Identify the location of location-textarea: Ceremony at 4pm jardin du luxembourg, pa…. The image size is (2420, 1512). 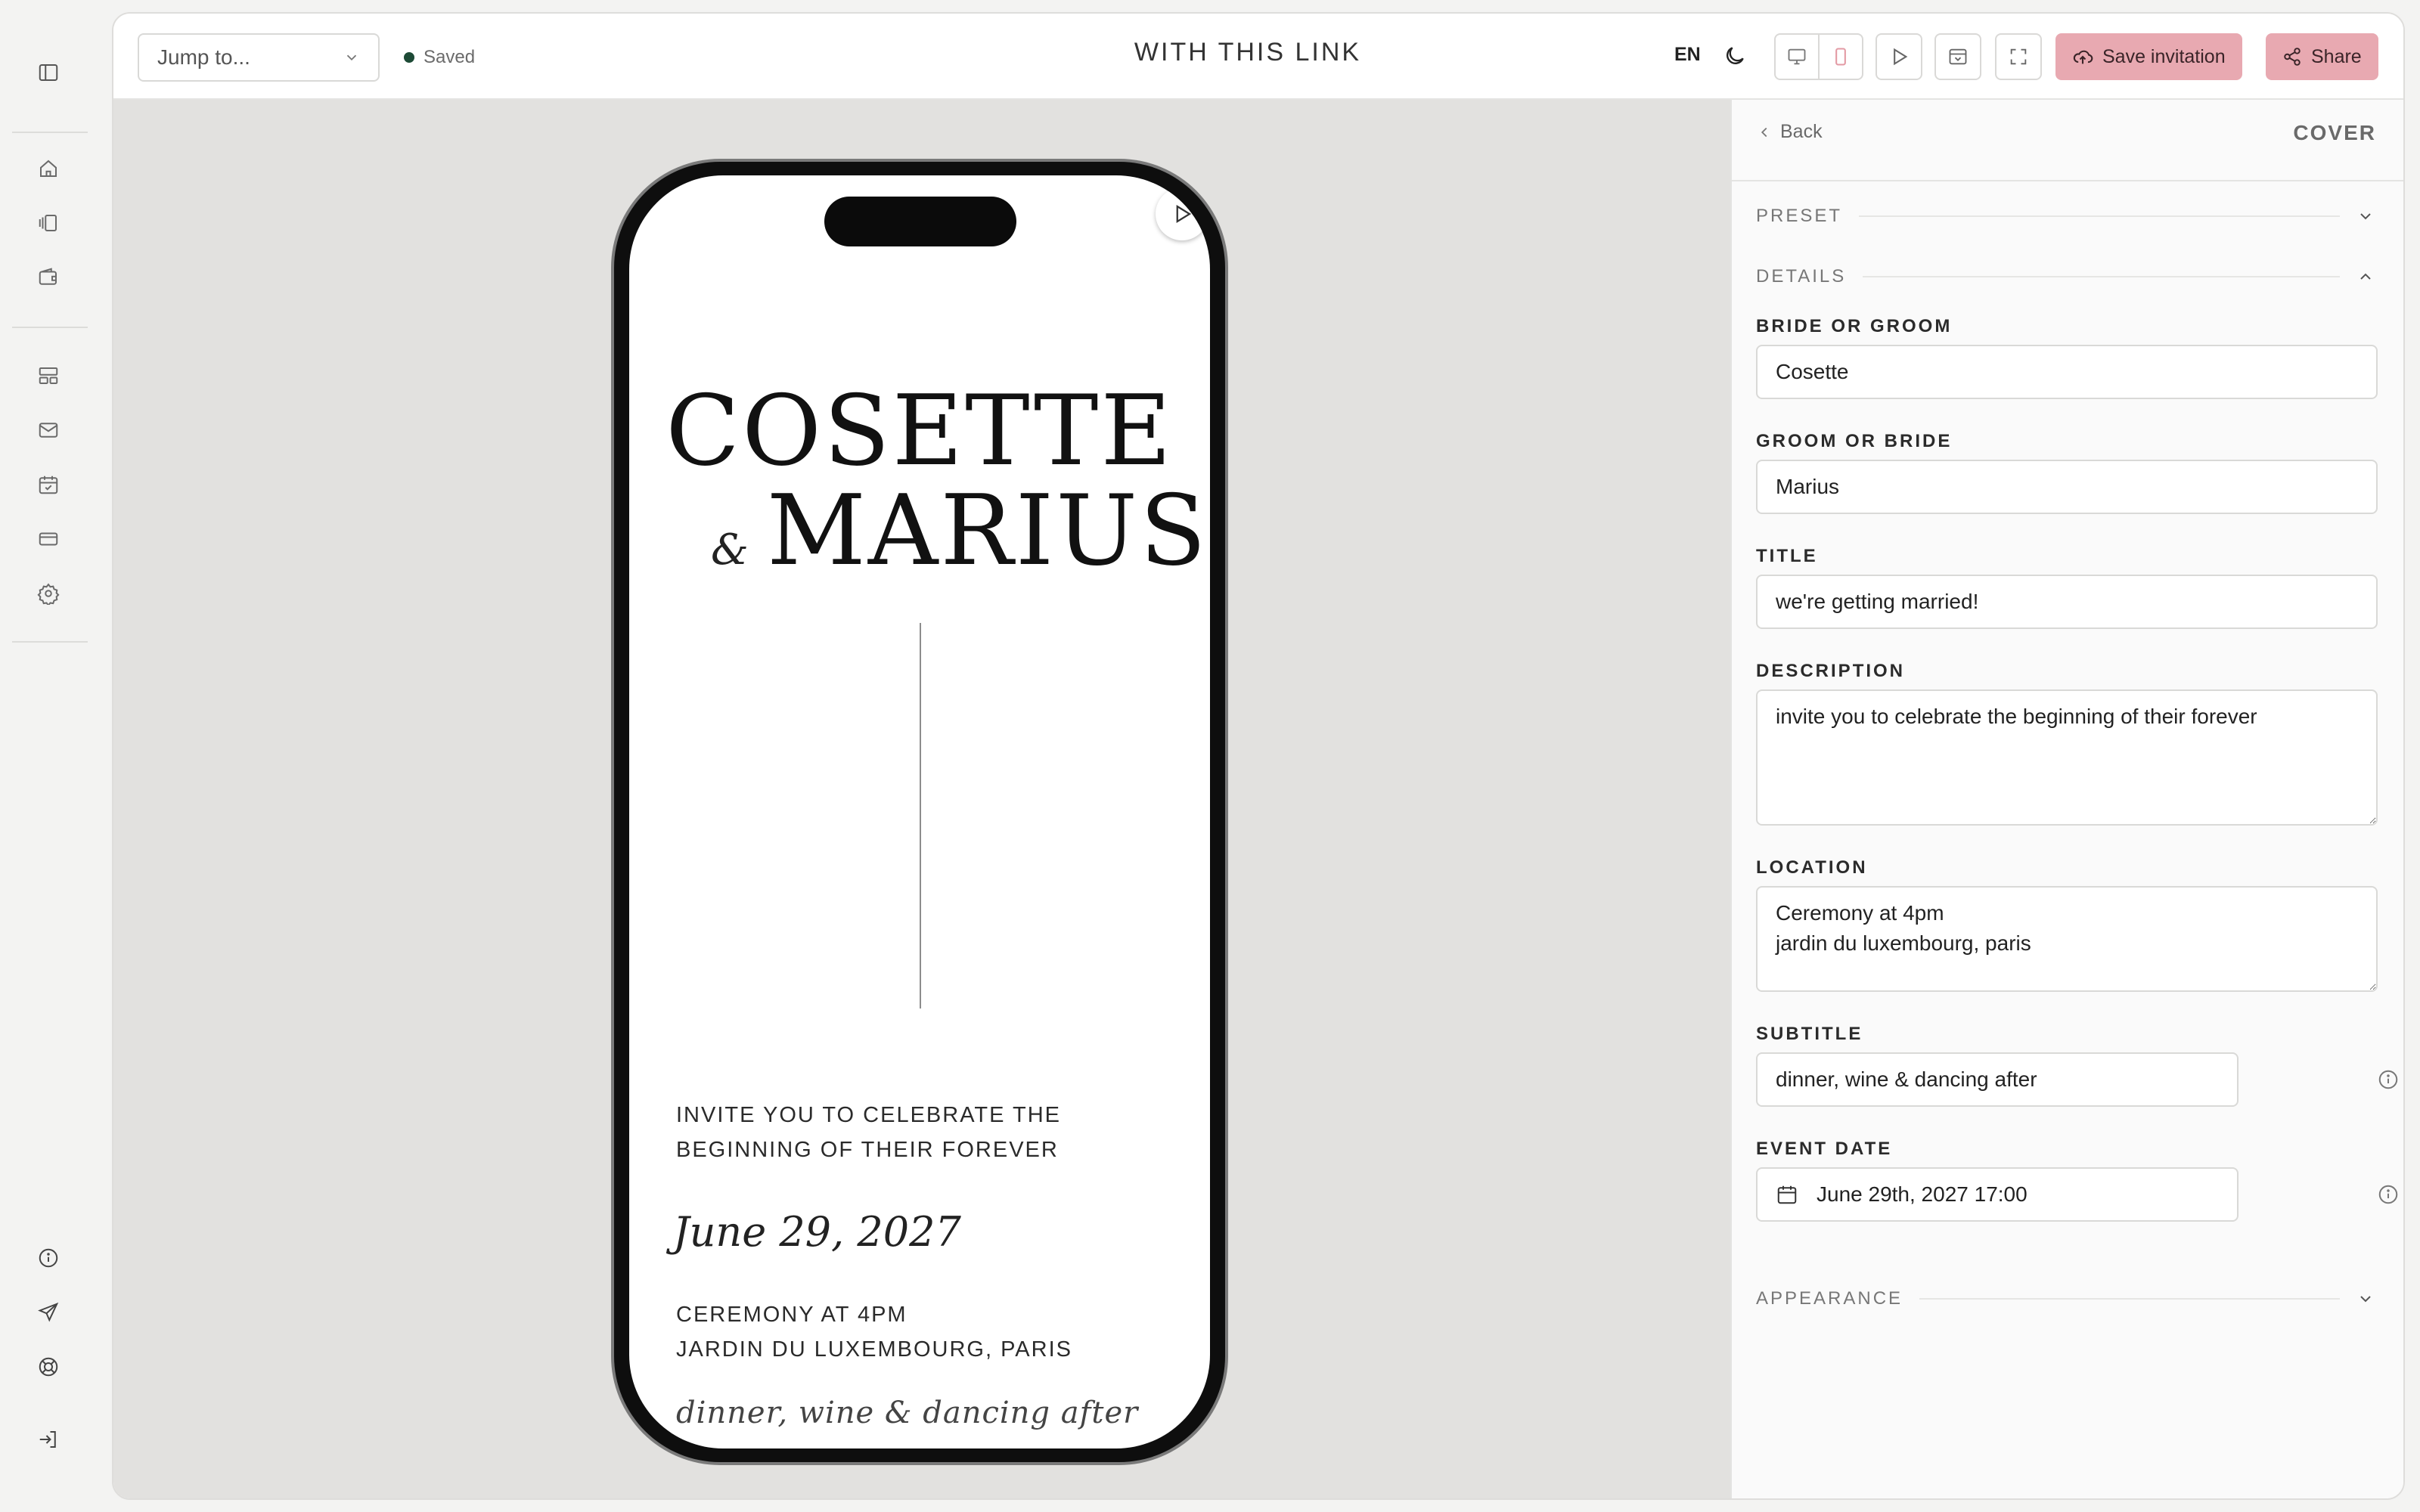
(2067, 939).